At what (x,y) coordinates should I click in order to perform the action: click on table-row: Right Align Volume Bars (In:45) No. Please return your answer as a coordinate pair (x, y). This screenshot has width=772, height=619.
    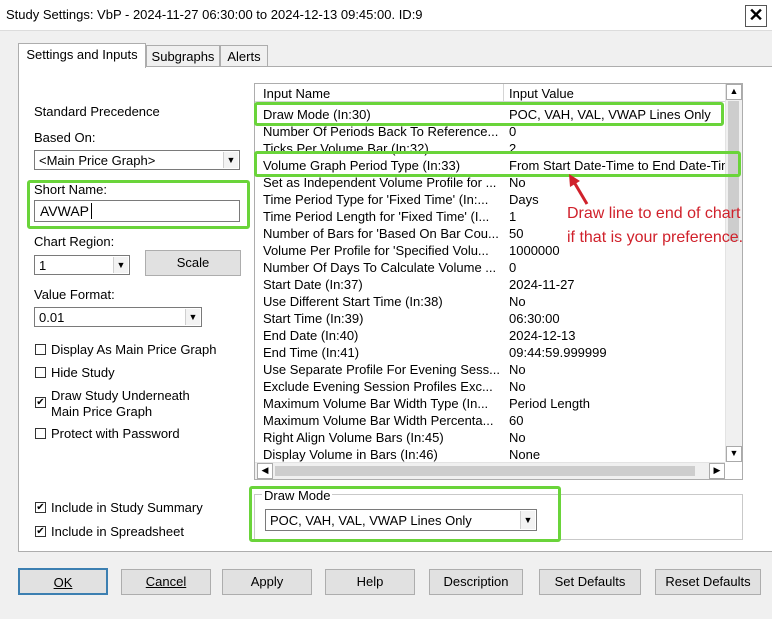
    Looking at the image, I should click on (490, 437).